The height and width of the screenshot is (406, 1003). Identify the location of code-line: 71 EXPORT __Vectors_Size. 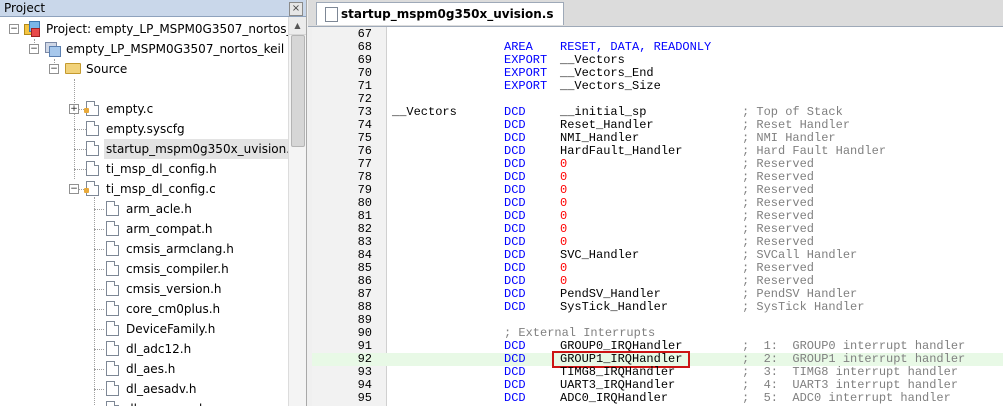
(657, 86).